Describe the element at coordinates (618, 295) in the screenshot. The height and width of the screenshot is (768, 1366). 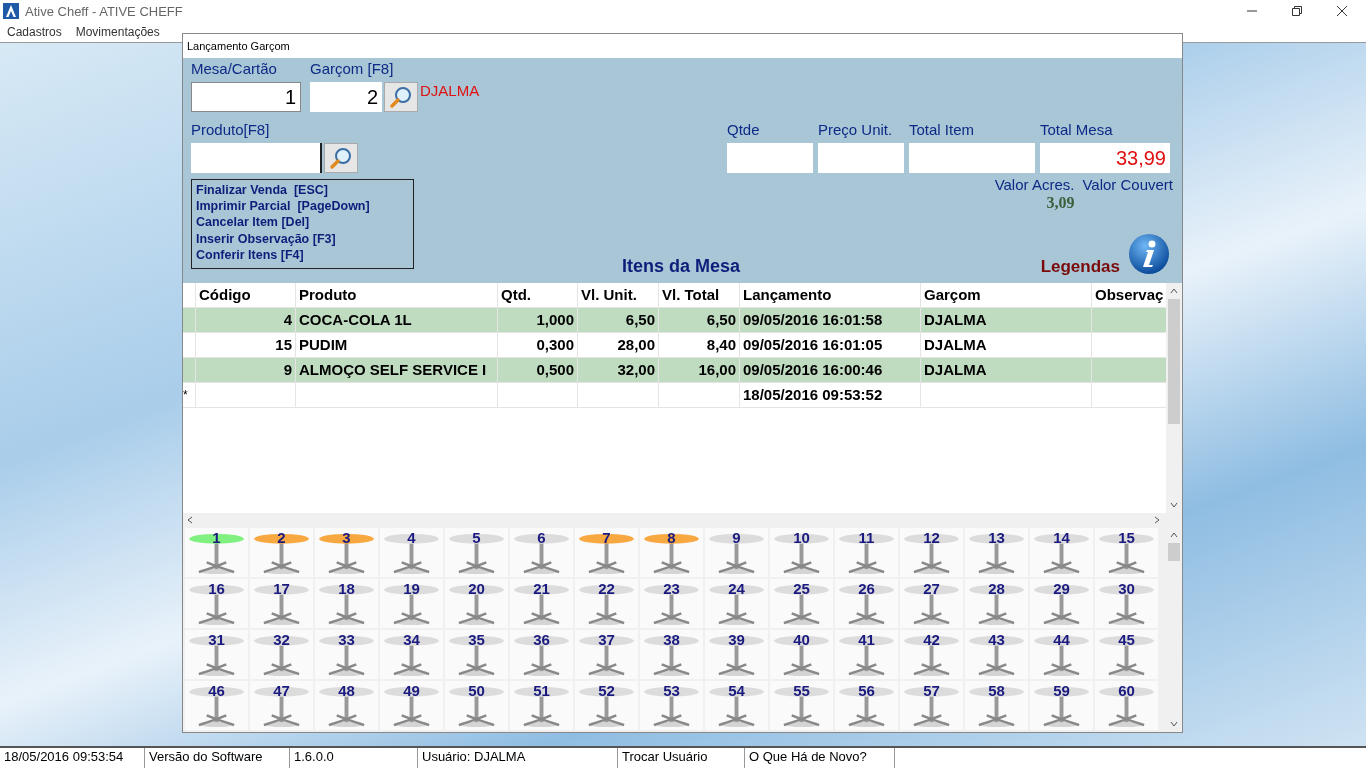
I see `column-header: Vl. Unit.` at that location.